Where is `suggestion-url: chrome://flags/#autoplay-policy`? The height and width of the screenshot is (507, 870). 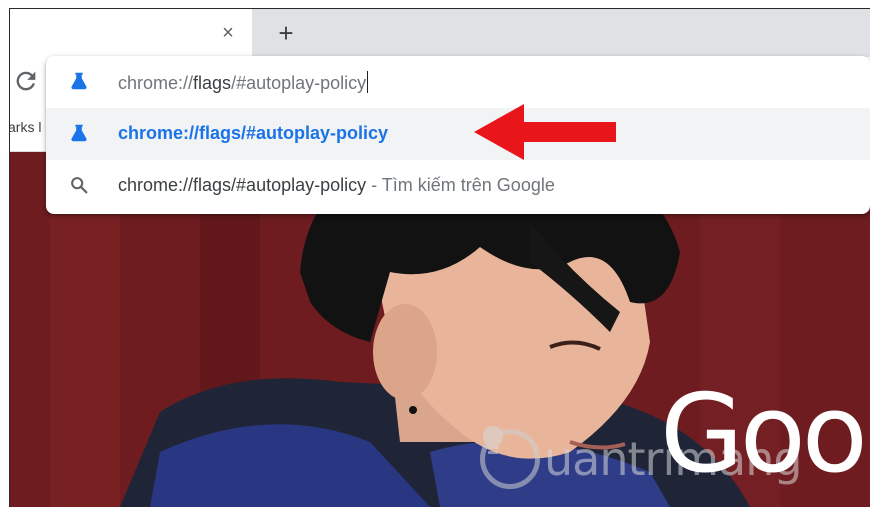
suggestion-url: chrome://flags/#autoplay-policy is located at coordinates (253, 133).